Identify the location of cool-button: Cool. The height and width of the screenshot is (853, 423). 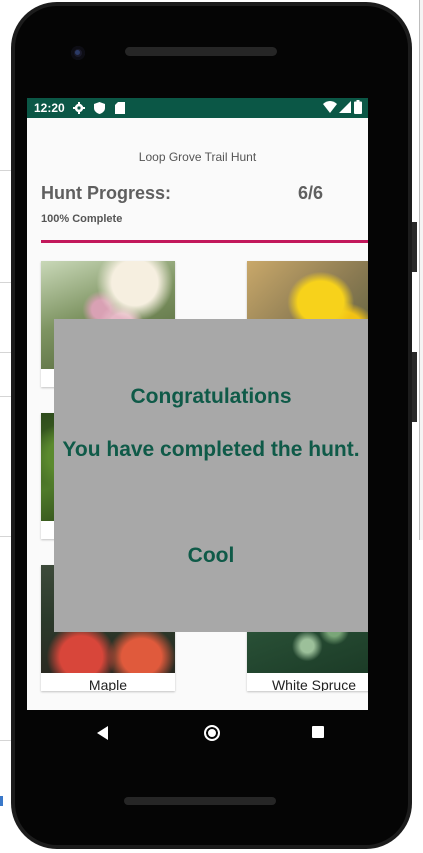
(211, 556).